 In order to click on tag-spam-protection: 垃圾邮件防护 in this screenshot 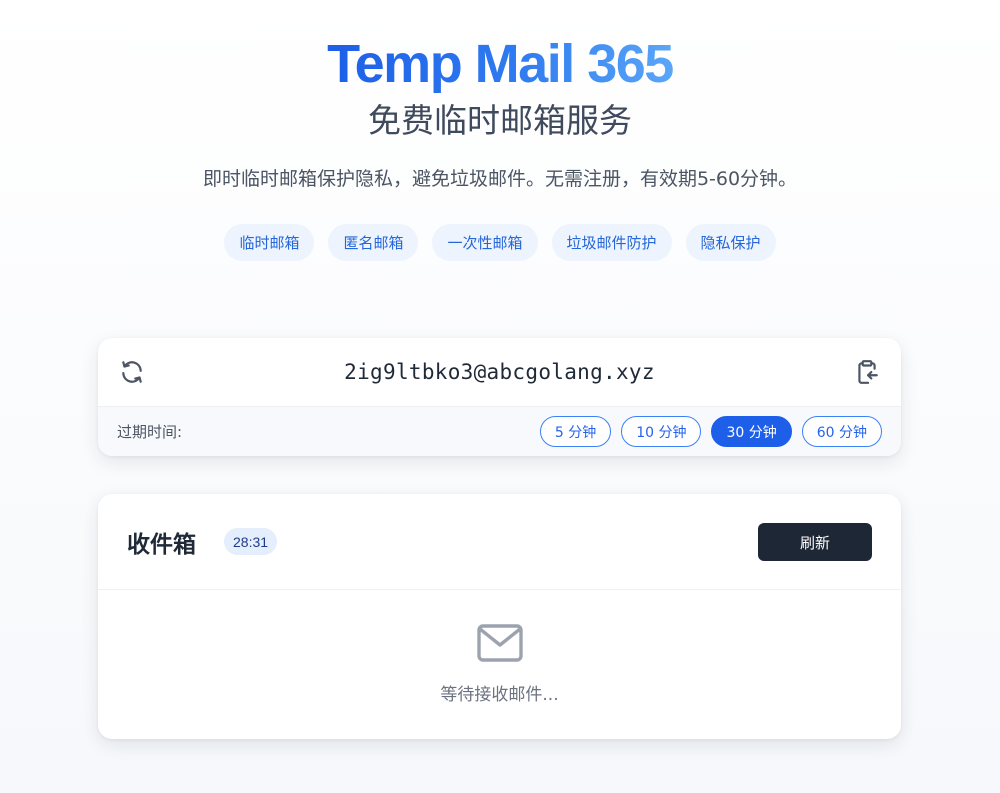, I will do `click(611, 242)`.